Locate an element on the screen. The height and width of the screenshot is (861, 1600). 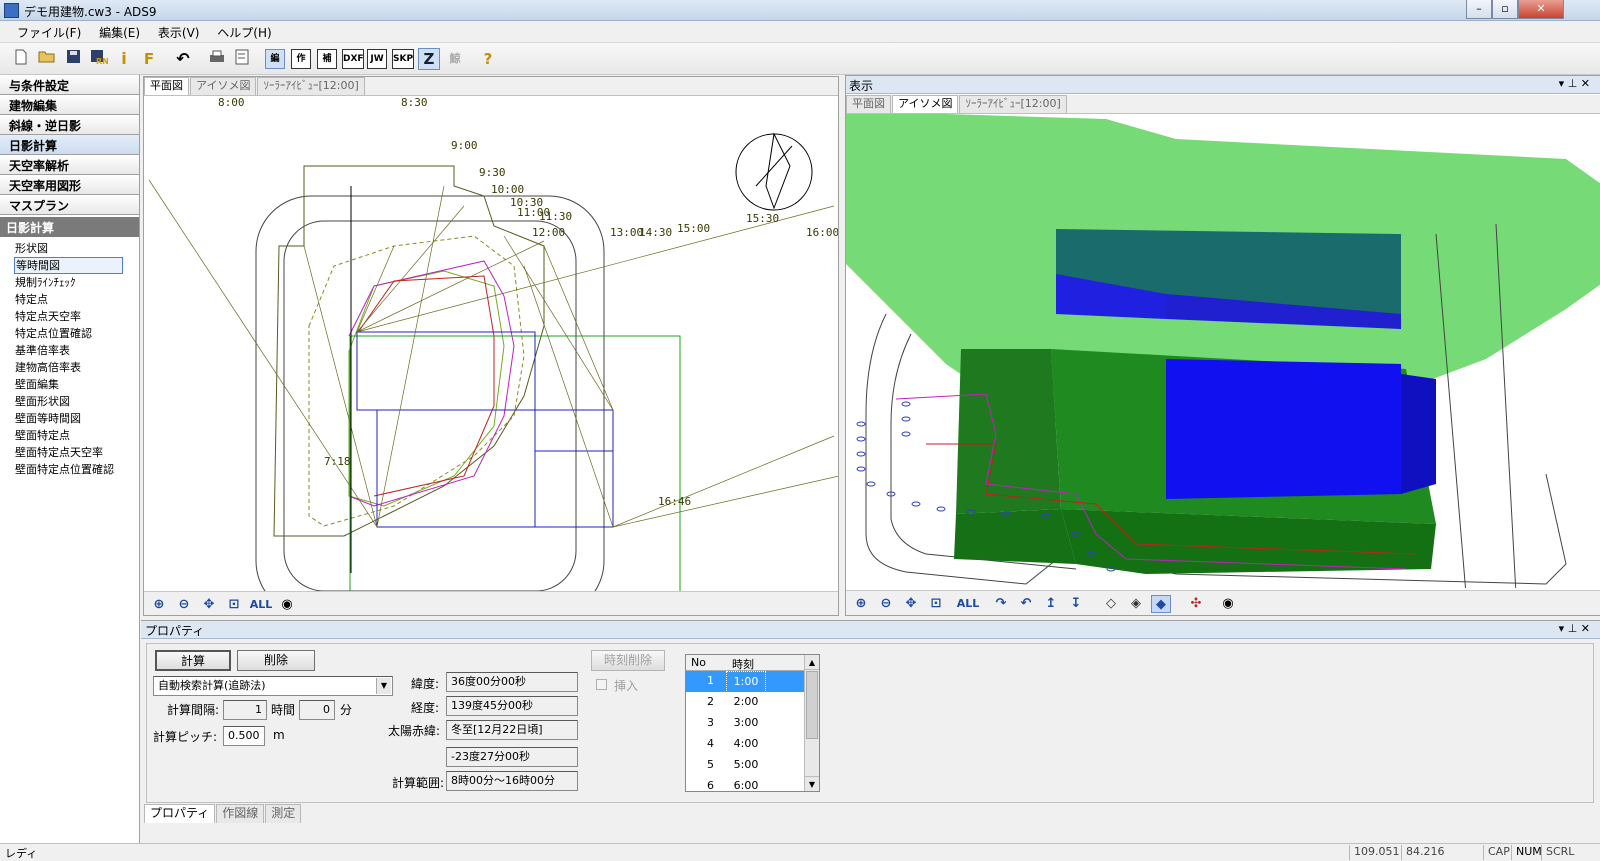
interval-hours-field: 1 is located at coordinates (245, 710).